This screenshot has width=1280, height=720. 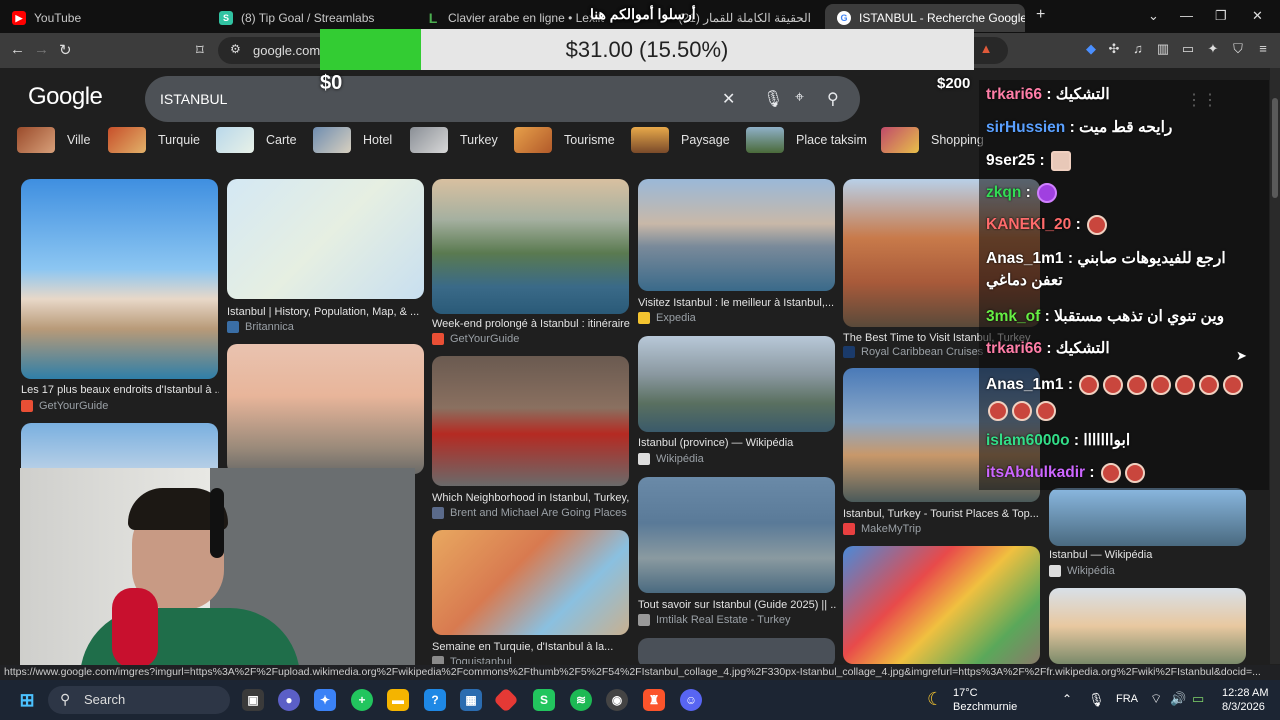 What do you see at coordinates (1178, 699) in the screenshot?
I see `volume-icon: 🔊` at bounding box center [1178, 699].